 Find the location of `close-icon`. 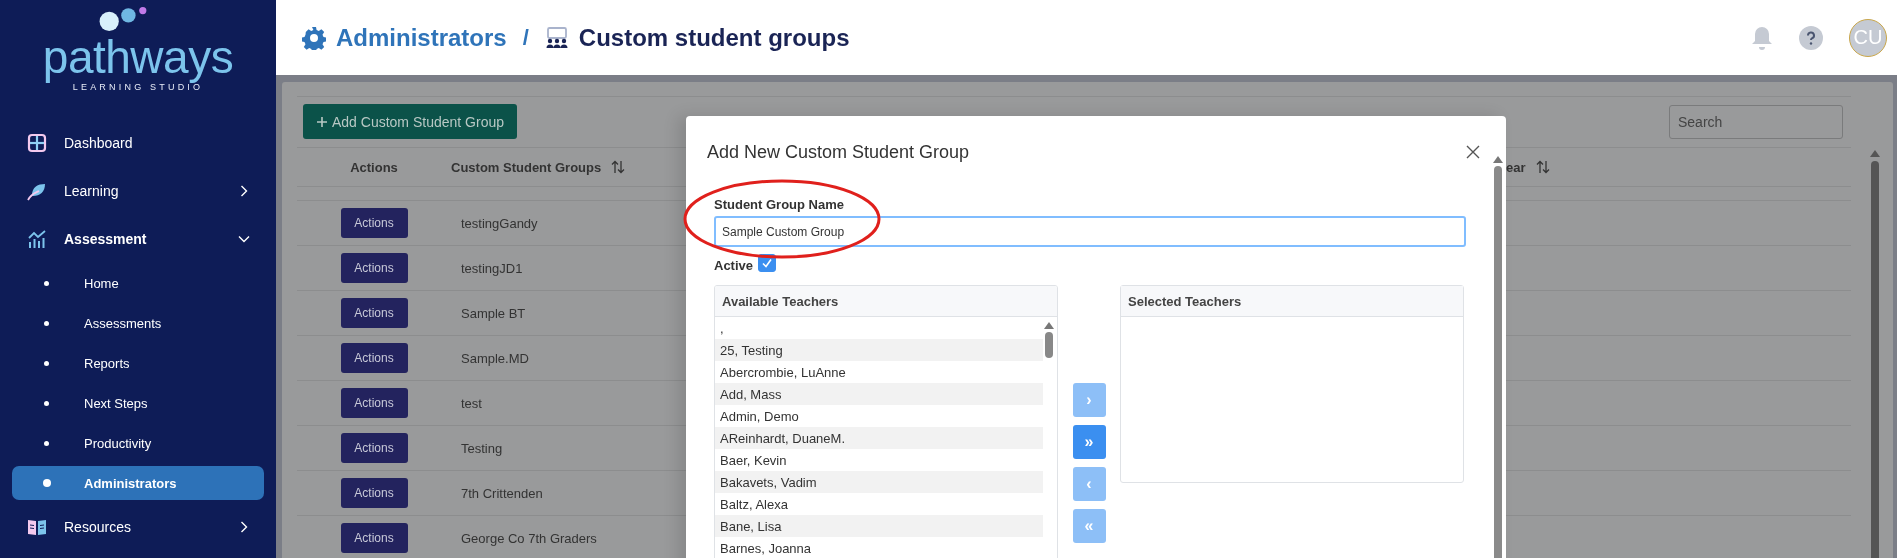

close-icon is located at coordinates (1473, 152).